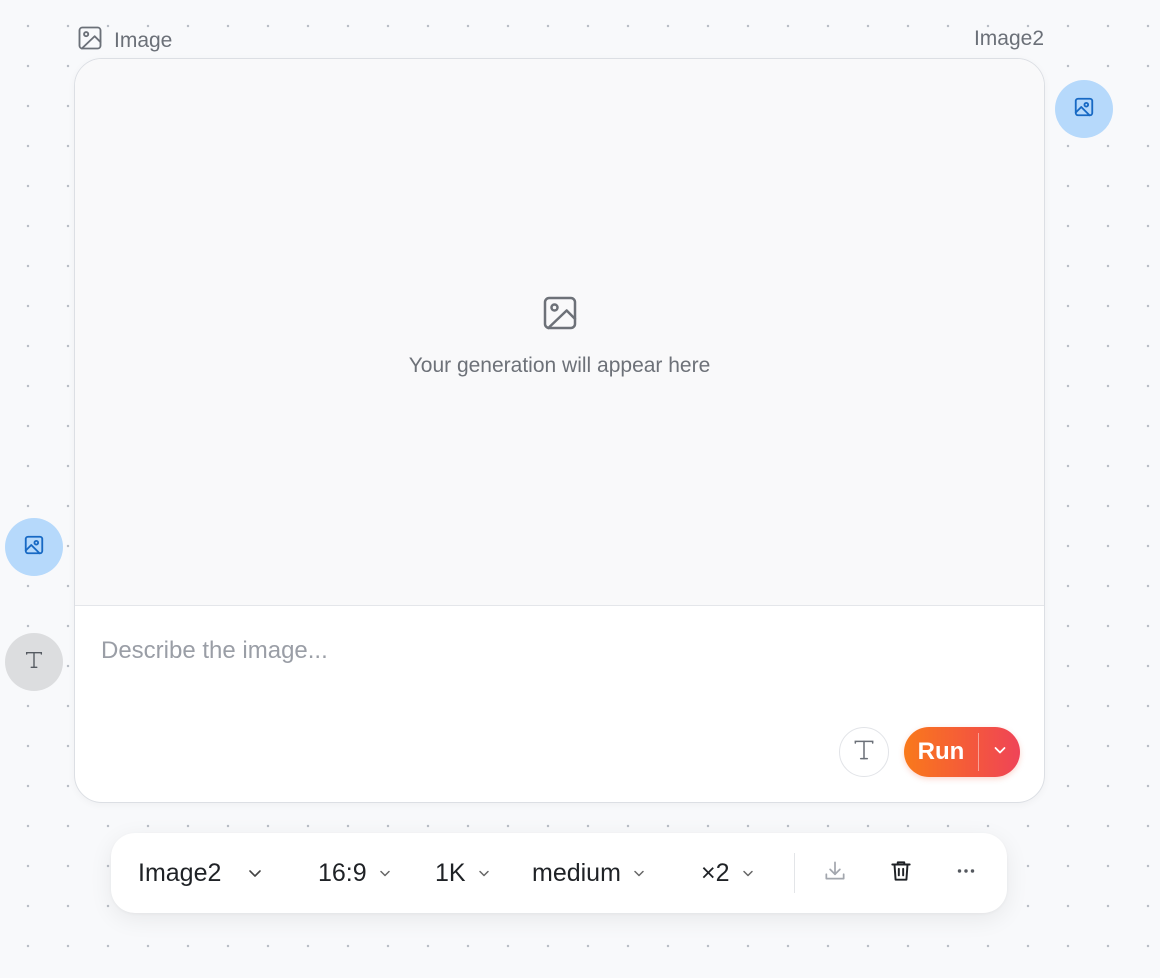  Describe the element at coordinates (180, 872) in the screenshot. I see `model-select-value: Image2` at that location.